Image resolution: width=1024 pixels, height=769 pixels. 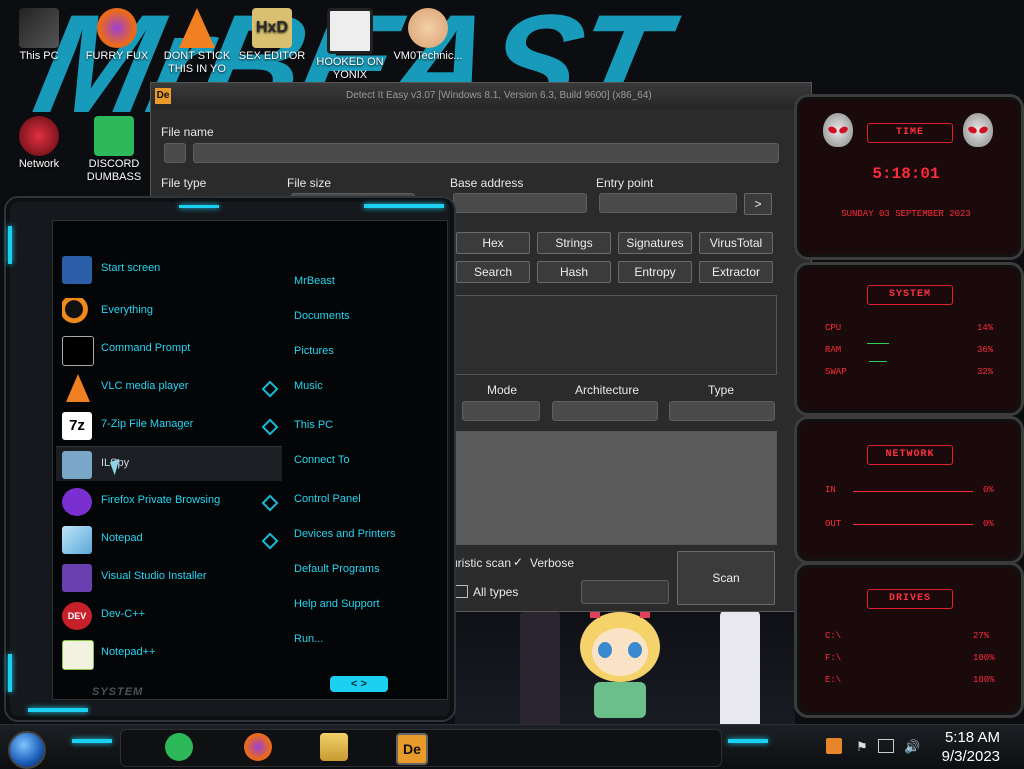 I want to click on volume-icon: 🔊, so click(x=912, y=747).